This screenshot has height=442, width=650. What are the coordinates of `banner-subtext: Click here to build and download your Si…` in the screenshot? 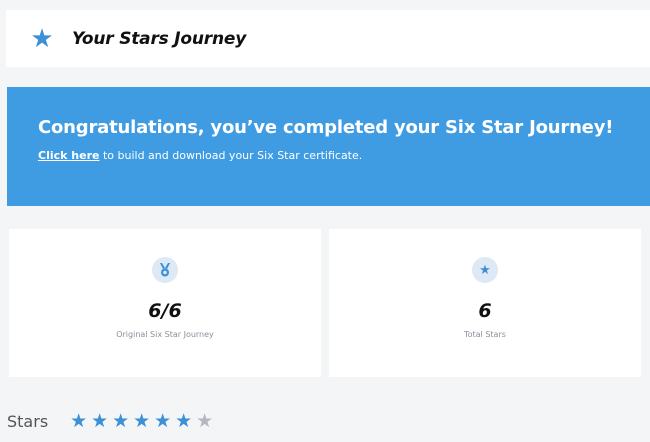 It's located at (200, 155).